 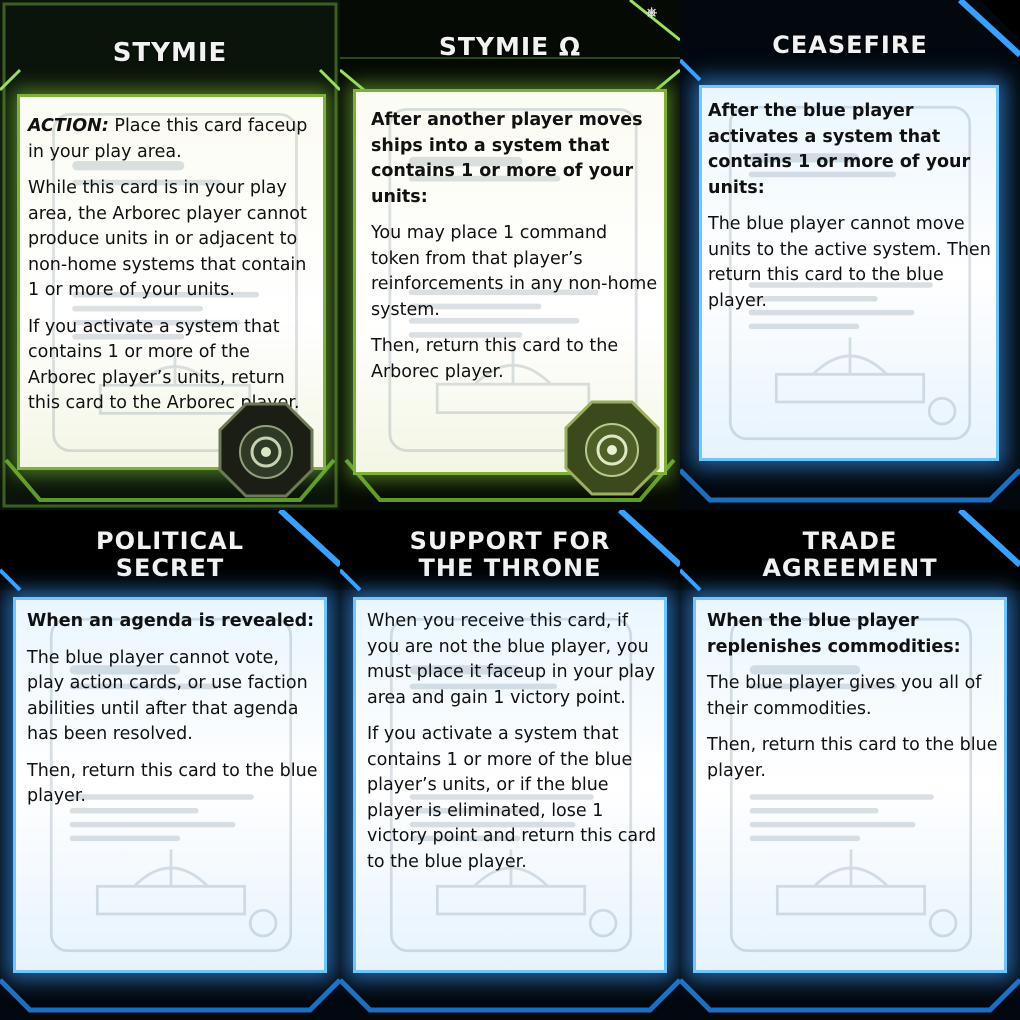 What do you see at coordinates (68, 126) in the screenshot?
I see `action-label: ACTION:` at bounding box center [68, 126].